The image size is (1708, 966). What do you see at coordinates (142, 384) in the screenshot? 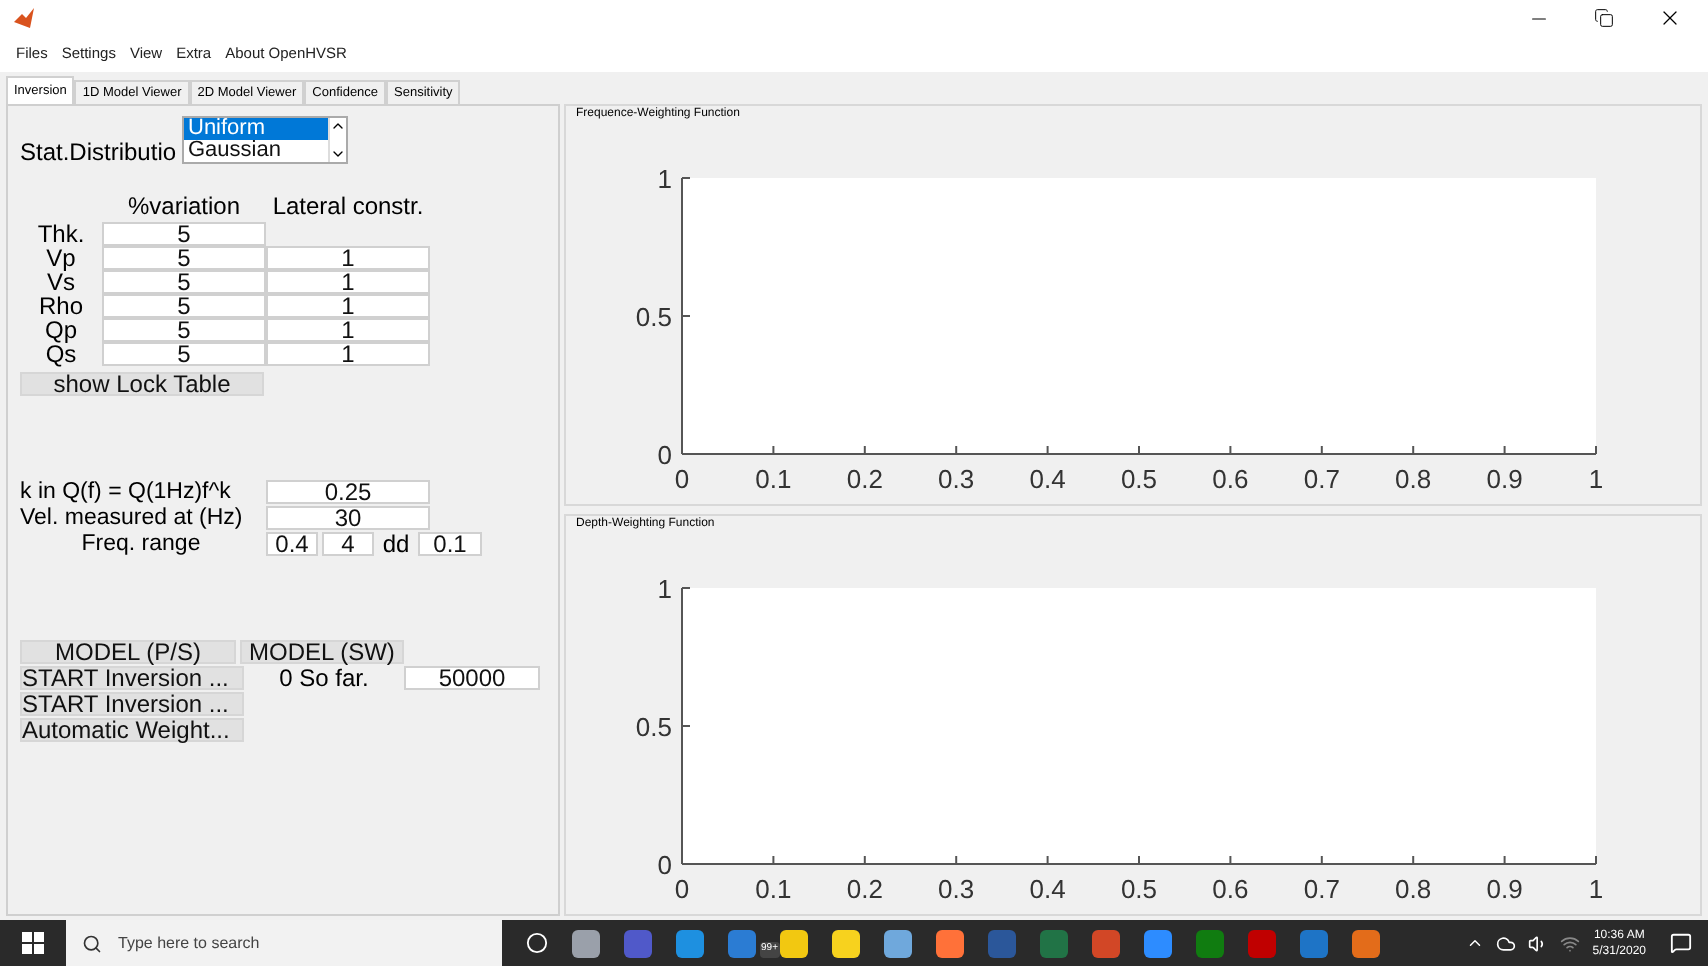
I see `lock-table-button: show Lock Table` at bounding box center [142, 384].